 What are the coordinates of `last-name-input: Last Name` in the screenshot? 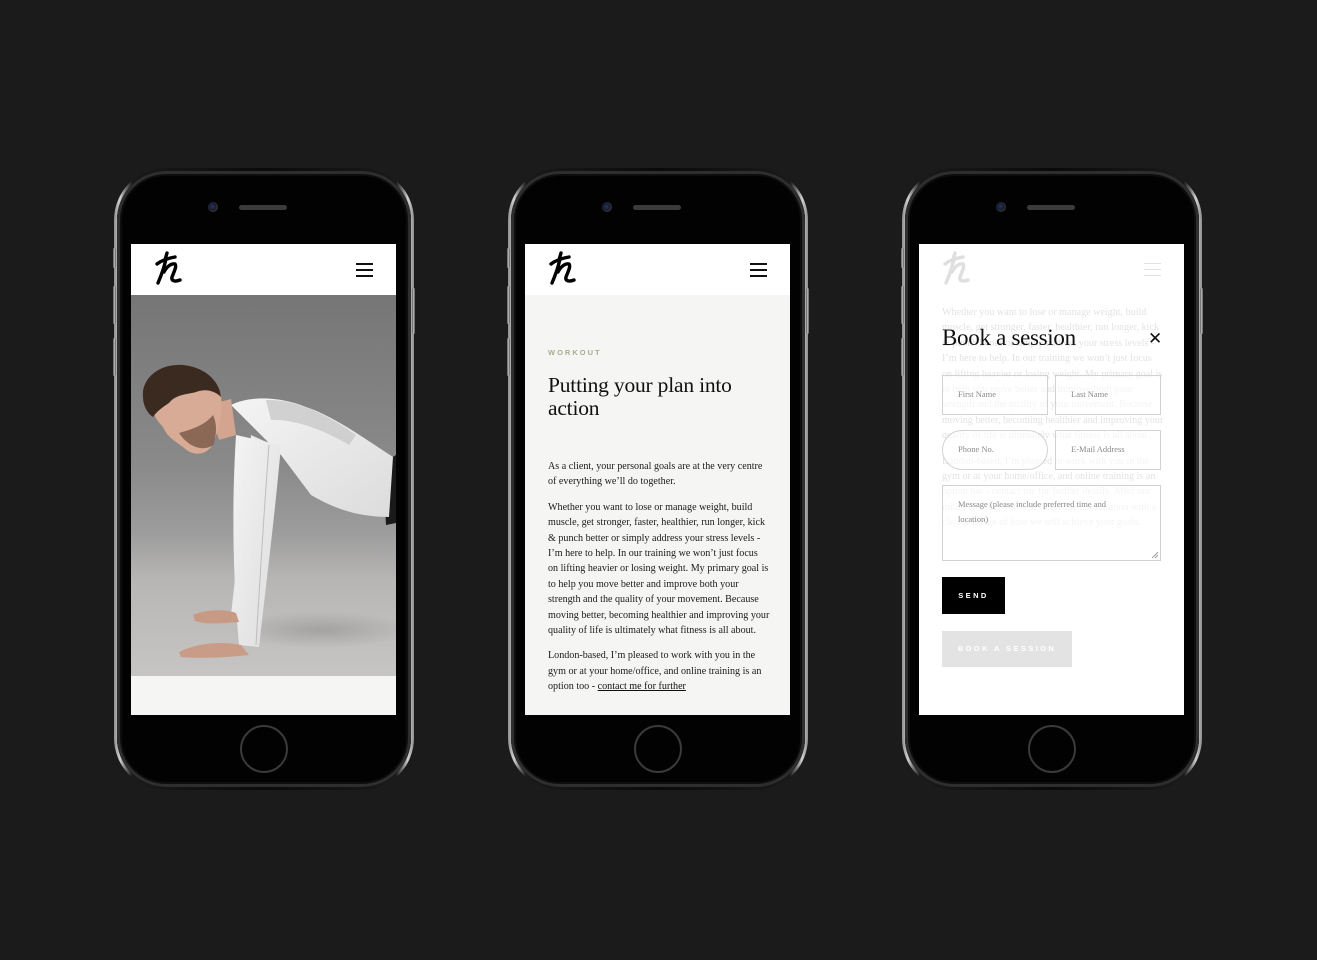 It's located at (1108, 395).